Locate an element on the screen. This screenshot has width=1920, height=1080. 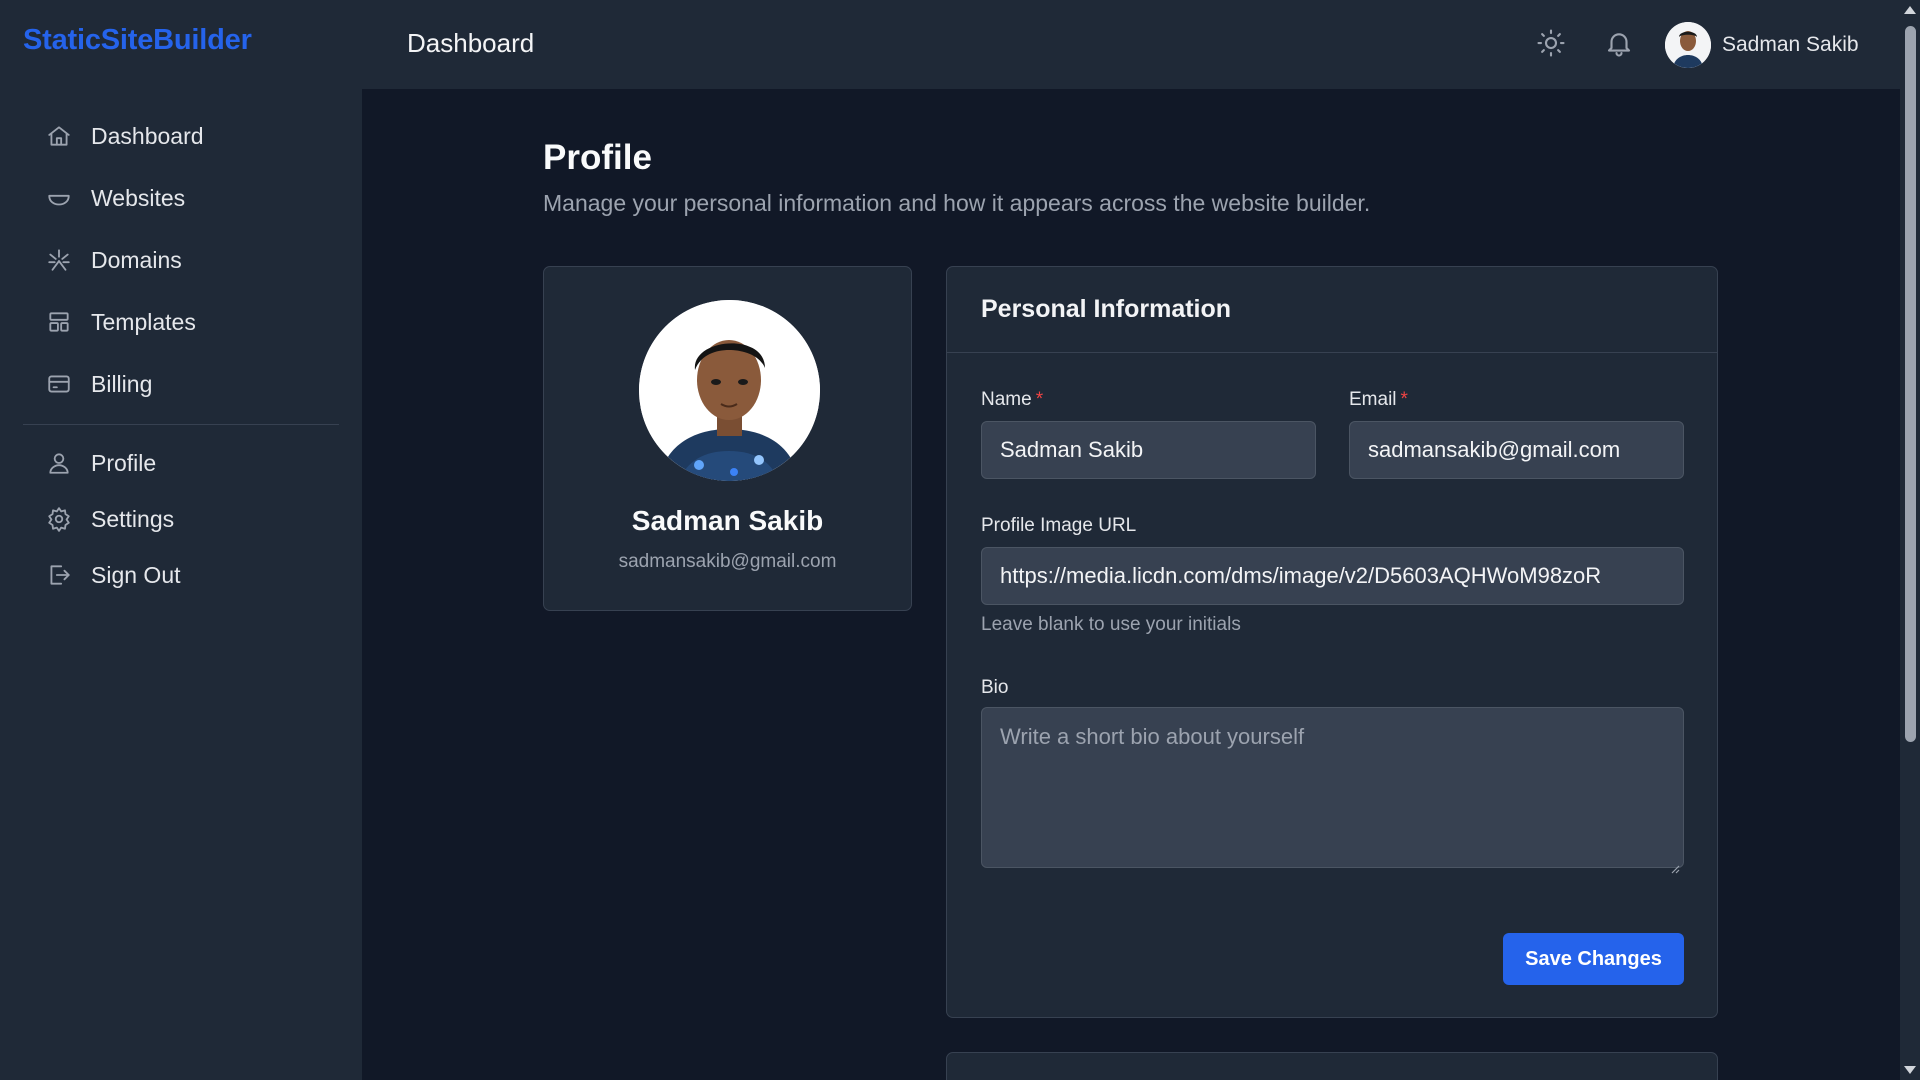
notifications-button is located at coordinates (1619, 43).